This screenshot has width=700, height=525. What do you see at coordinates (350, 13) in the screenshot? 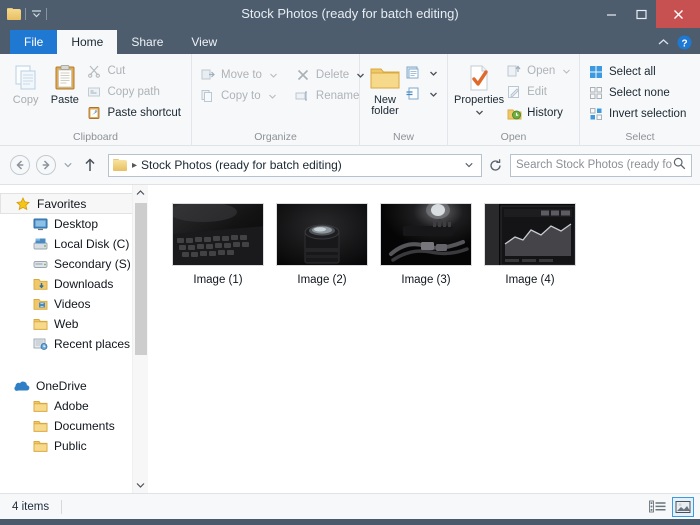
I see `window-title: Stock Photos (ready for batch editing)` at bounding box center [350, 13].